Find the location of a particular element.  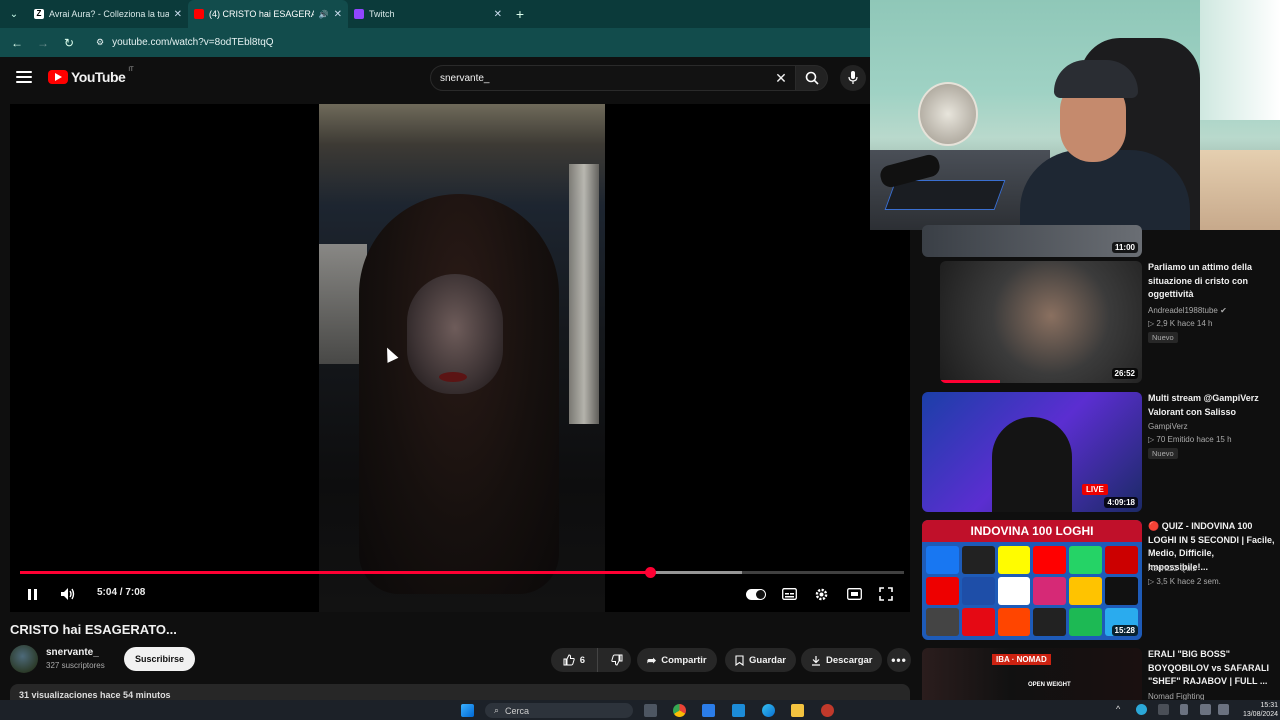

volume-button is located at coordinates (68, 594).